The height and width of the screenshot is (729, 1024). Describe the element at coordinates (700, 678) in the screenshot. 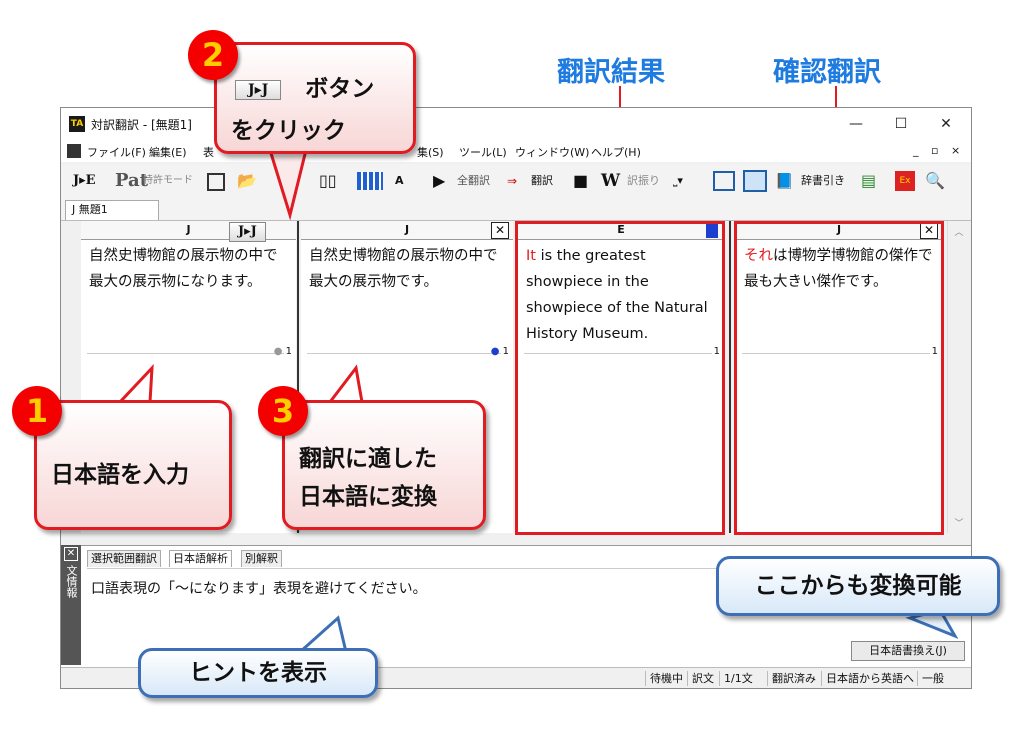

I see `status-target: 訳文` at that location.